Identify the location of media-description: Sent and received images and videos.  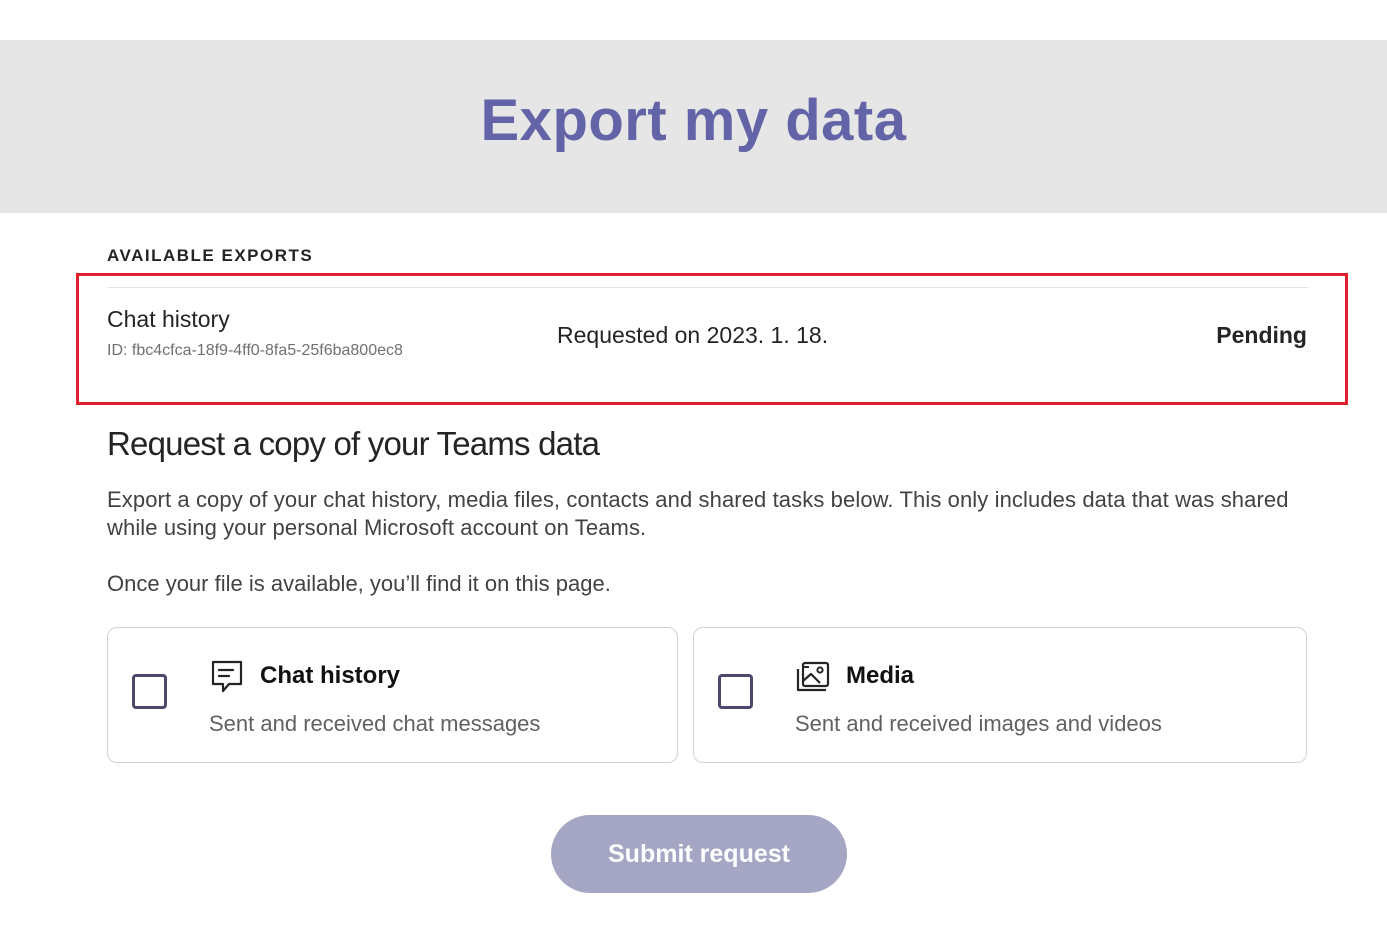
(978, 723).